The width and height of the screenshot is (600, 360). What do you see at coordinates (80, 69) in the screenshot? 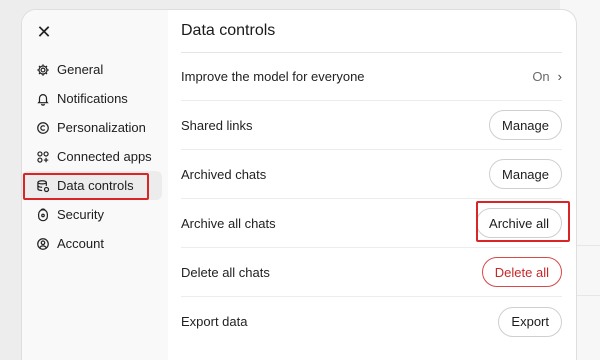
I see `sidebar-item-label: General` at bounding box center [80, 69].